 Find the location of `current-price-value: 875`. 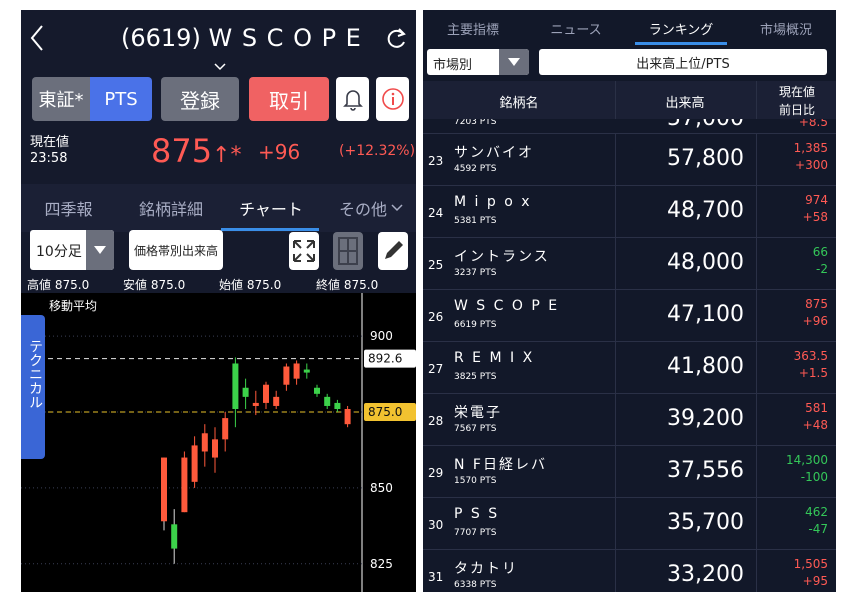

current-price-value: 875 is located at coordinates (182, 151).